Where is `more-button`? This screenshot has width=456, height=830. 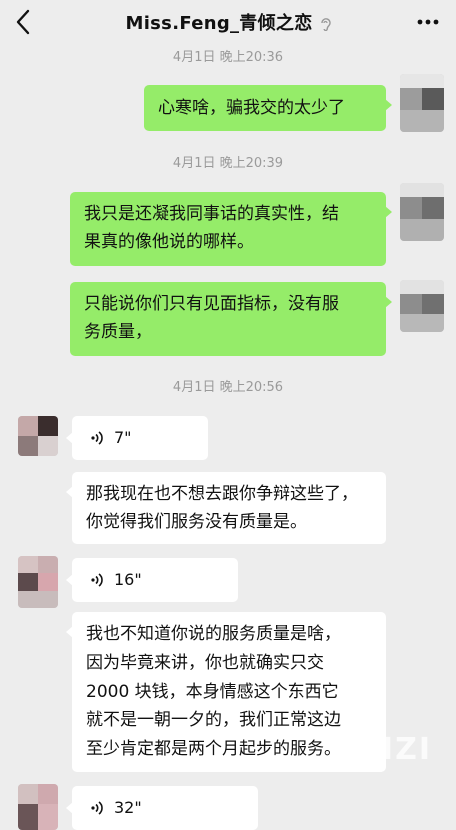 more-button is located at coordinates (428, 22).